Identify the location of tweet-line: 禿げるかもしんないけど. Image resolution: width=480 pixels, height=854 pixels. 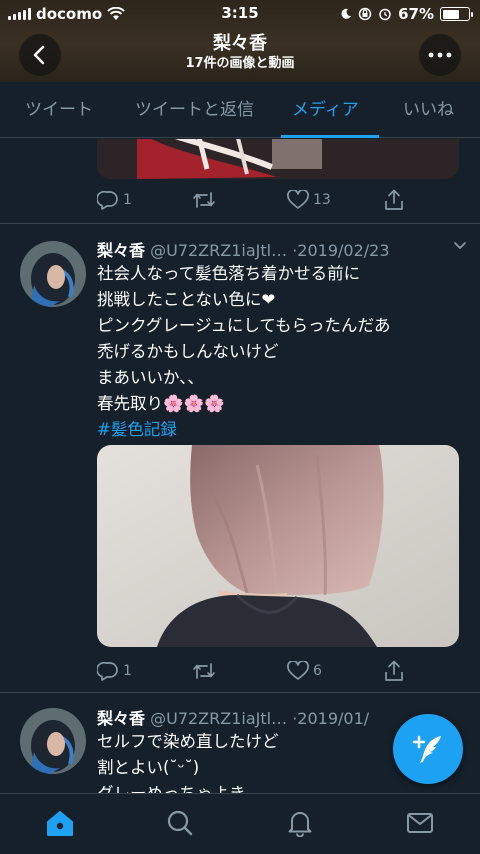
(188, 351).